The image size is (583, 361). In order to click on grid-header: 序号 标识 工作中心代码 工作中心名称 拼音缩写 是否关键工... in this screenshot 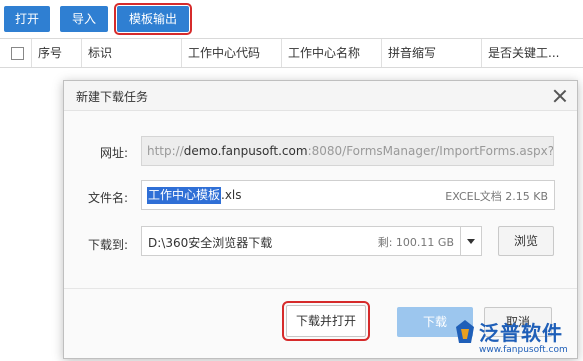, I will do `click(291, 53)`.